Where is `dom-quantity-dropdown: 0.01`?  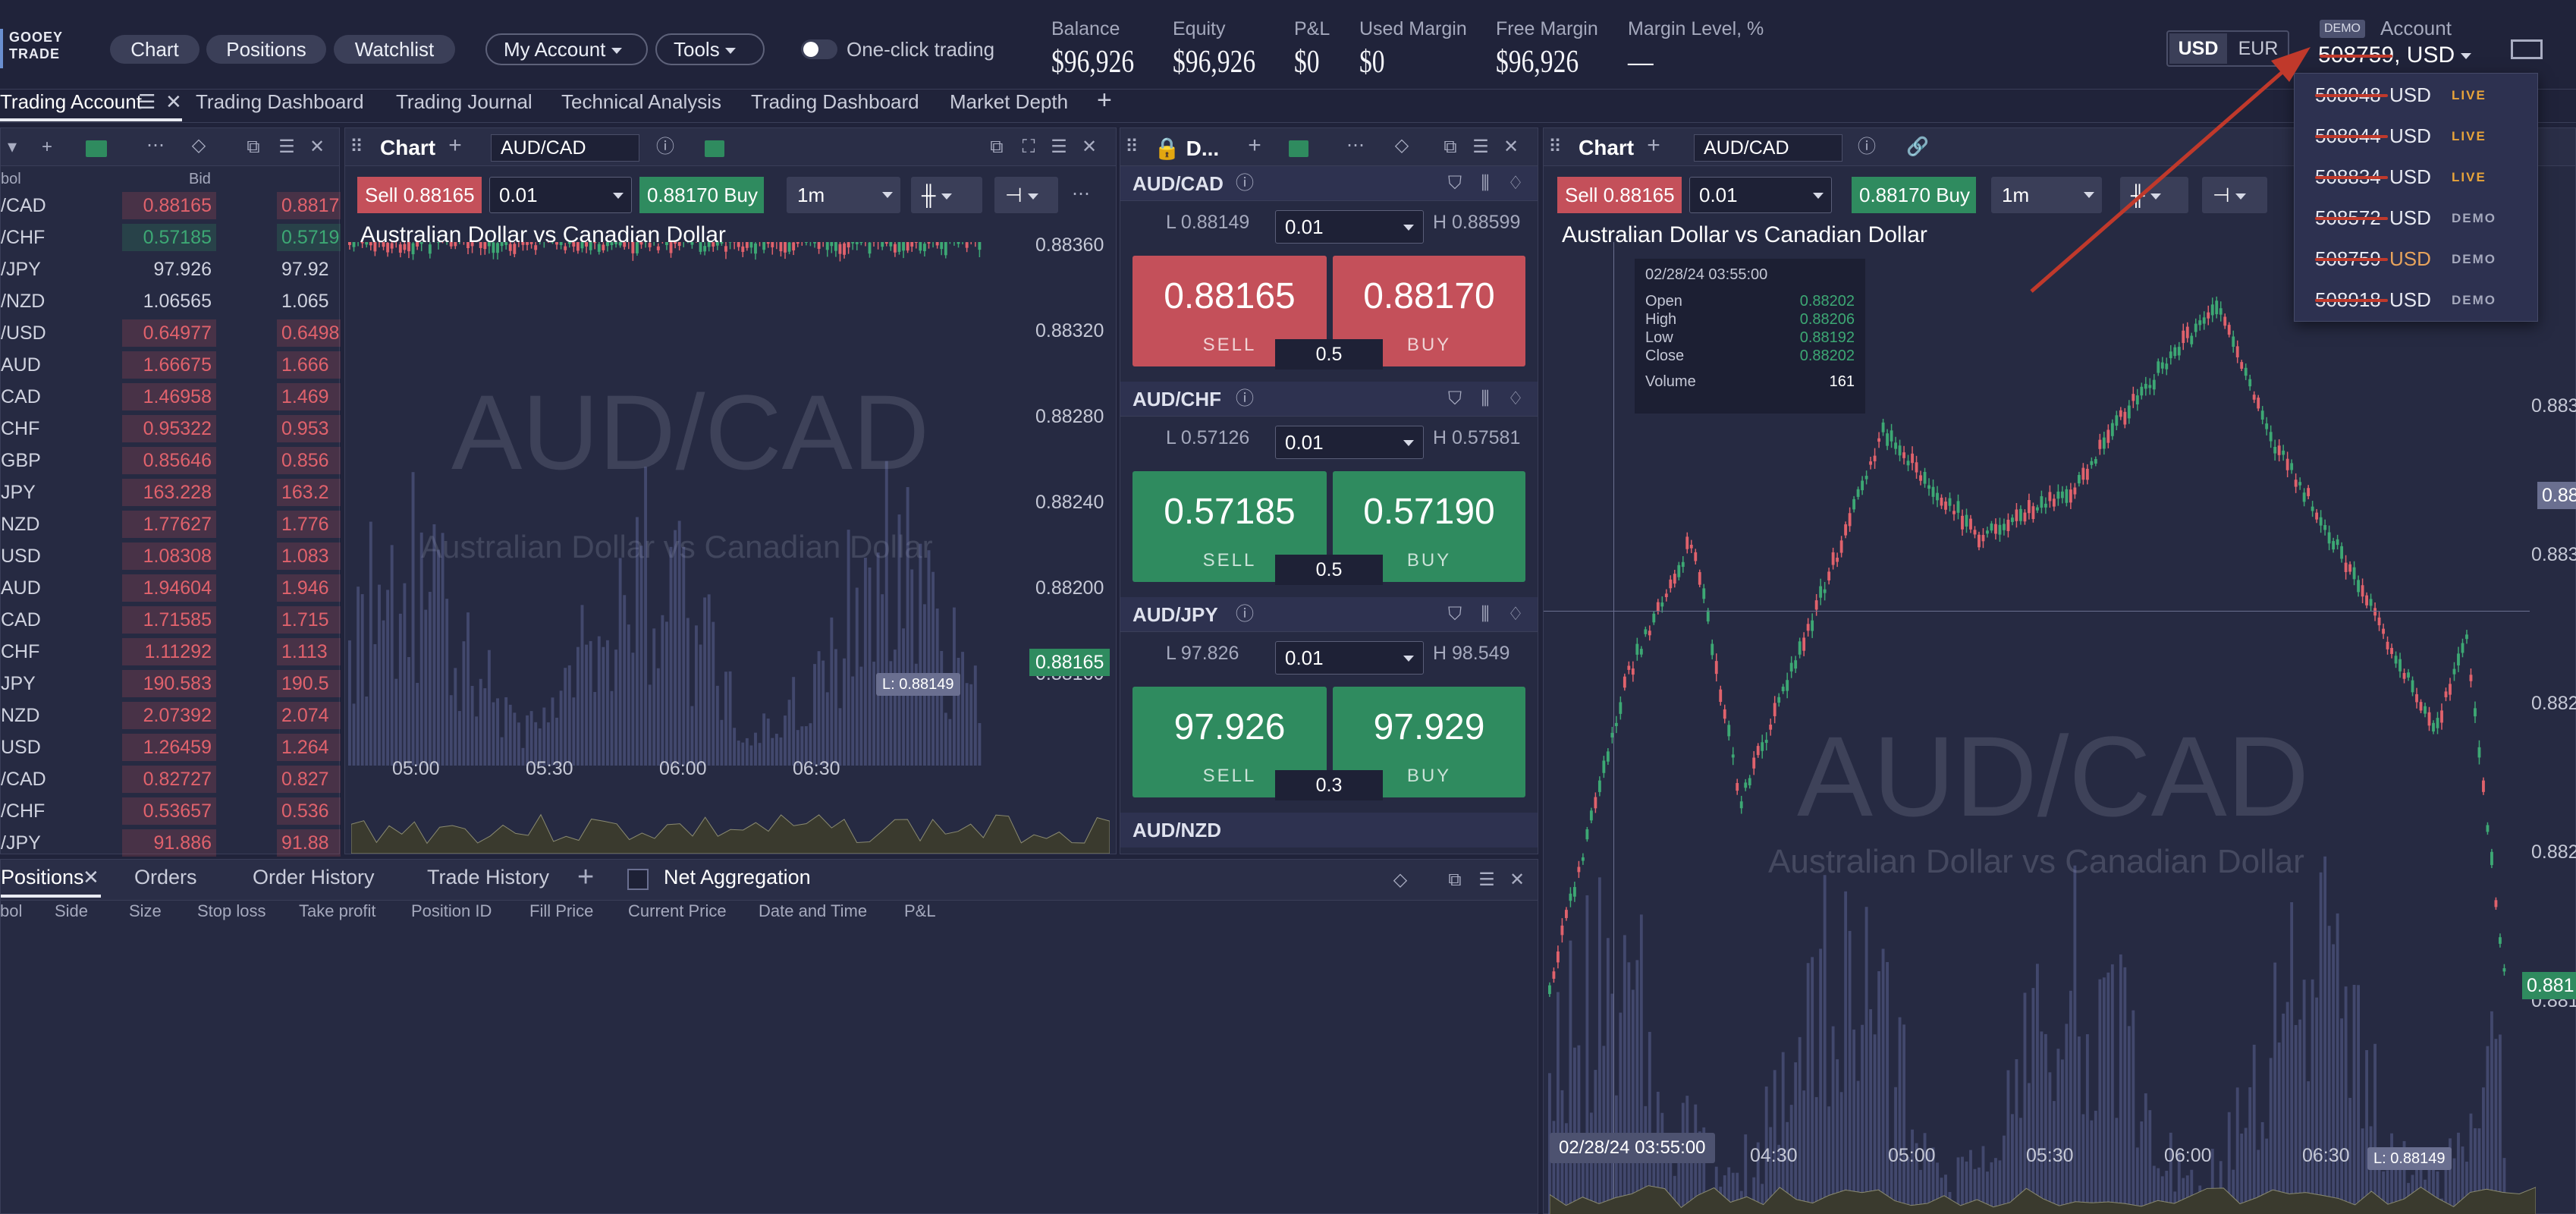
dom-quantity-dropdown: 0.01 is located at coordinates (1349, 442).